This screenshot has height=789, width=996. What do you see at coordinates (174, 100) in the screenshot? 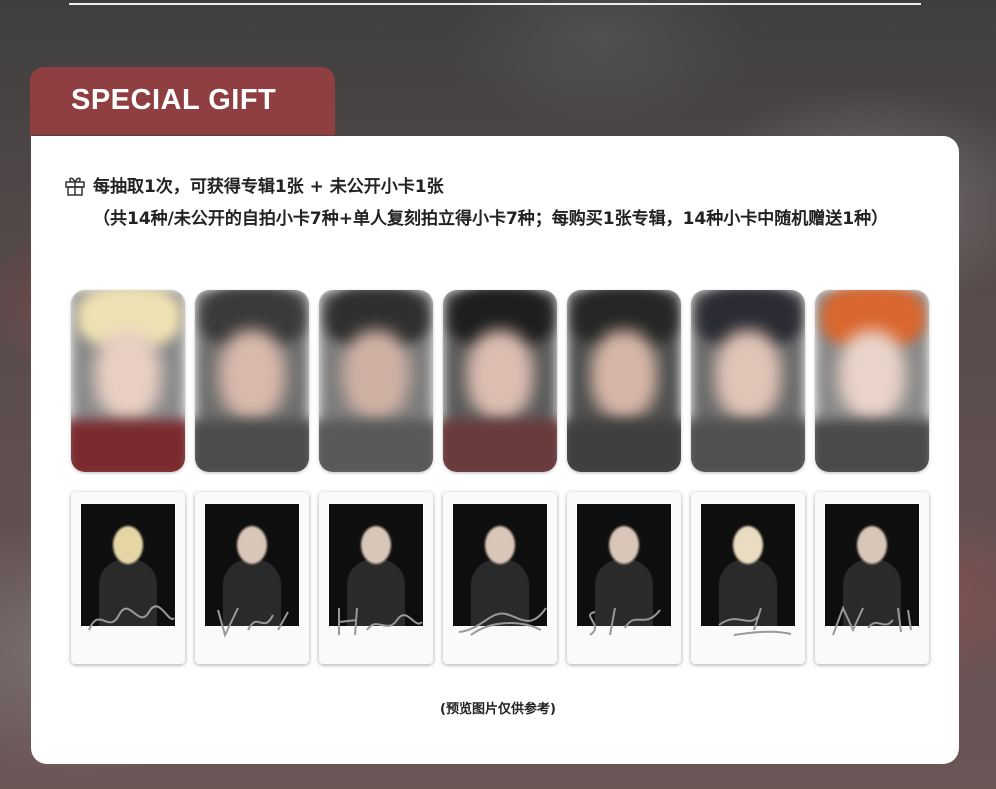
I see `special-gift-title: SPECIAL GIFT` at bounding box center [174, 100].